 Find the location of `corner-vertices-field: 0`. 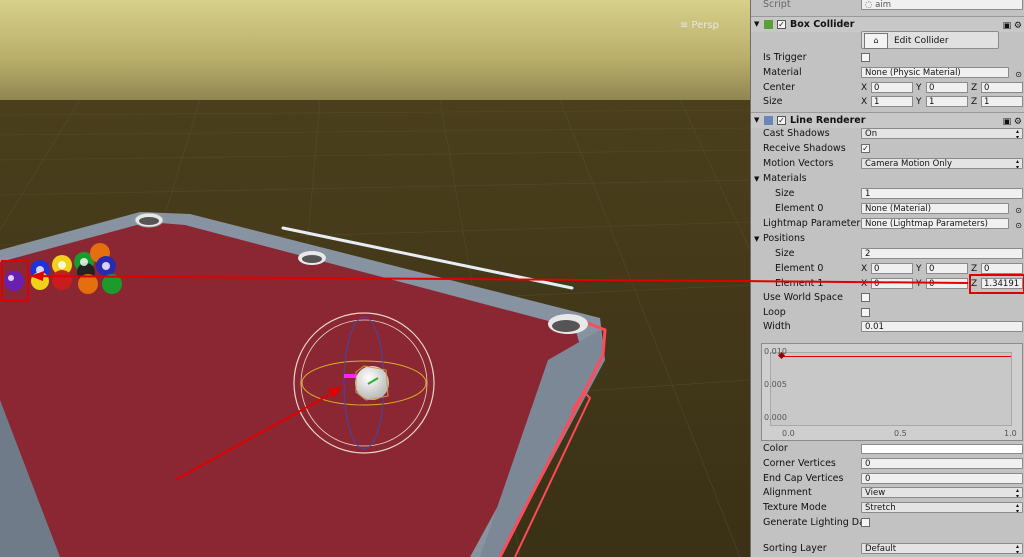

corner-vertices-field: 0 is located at coordinates (942, 463).